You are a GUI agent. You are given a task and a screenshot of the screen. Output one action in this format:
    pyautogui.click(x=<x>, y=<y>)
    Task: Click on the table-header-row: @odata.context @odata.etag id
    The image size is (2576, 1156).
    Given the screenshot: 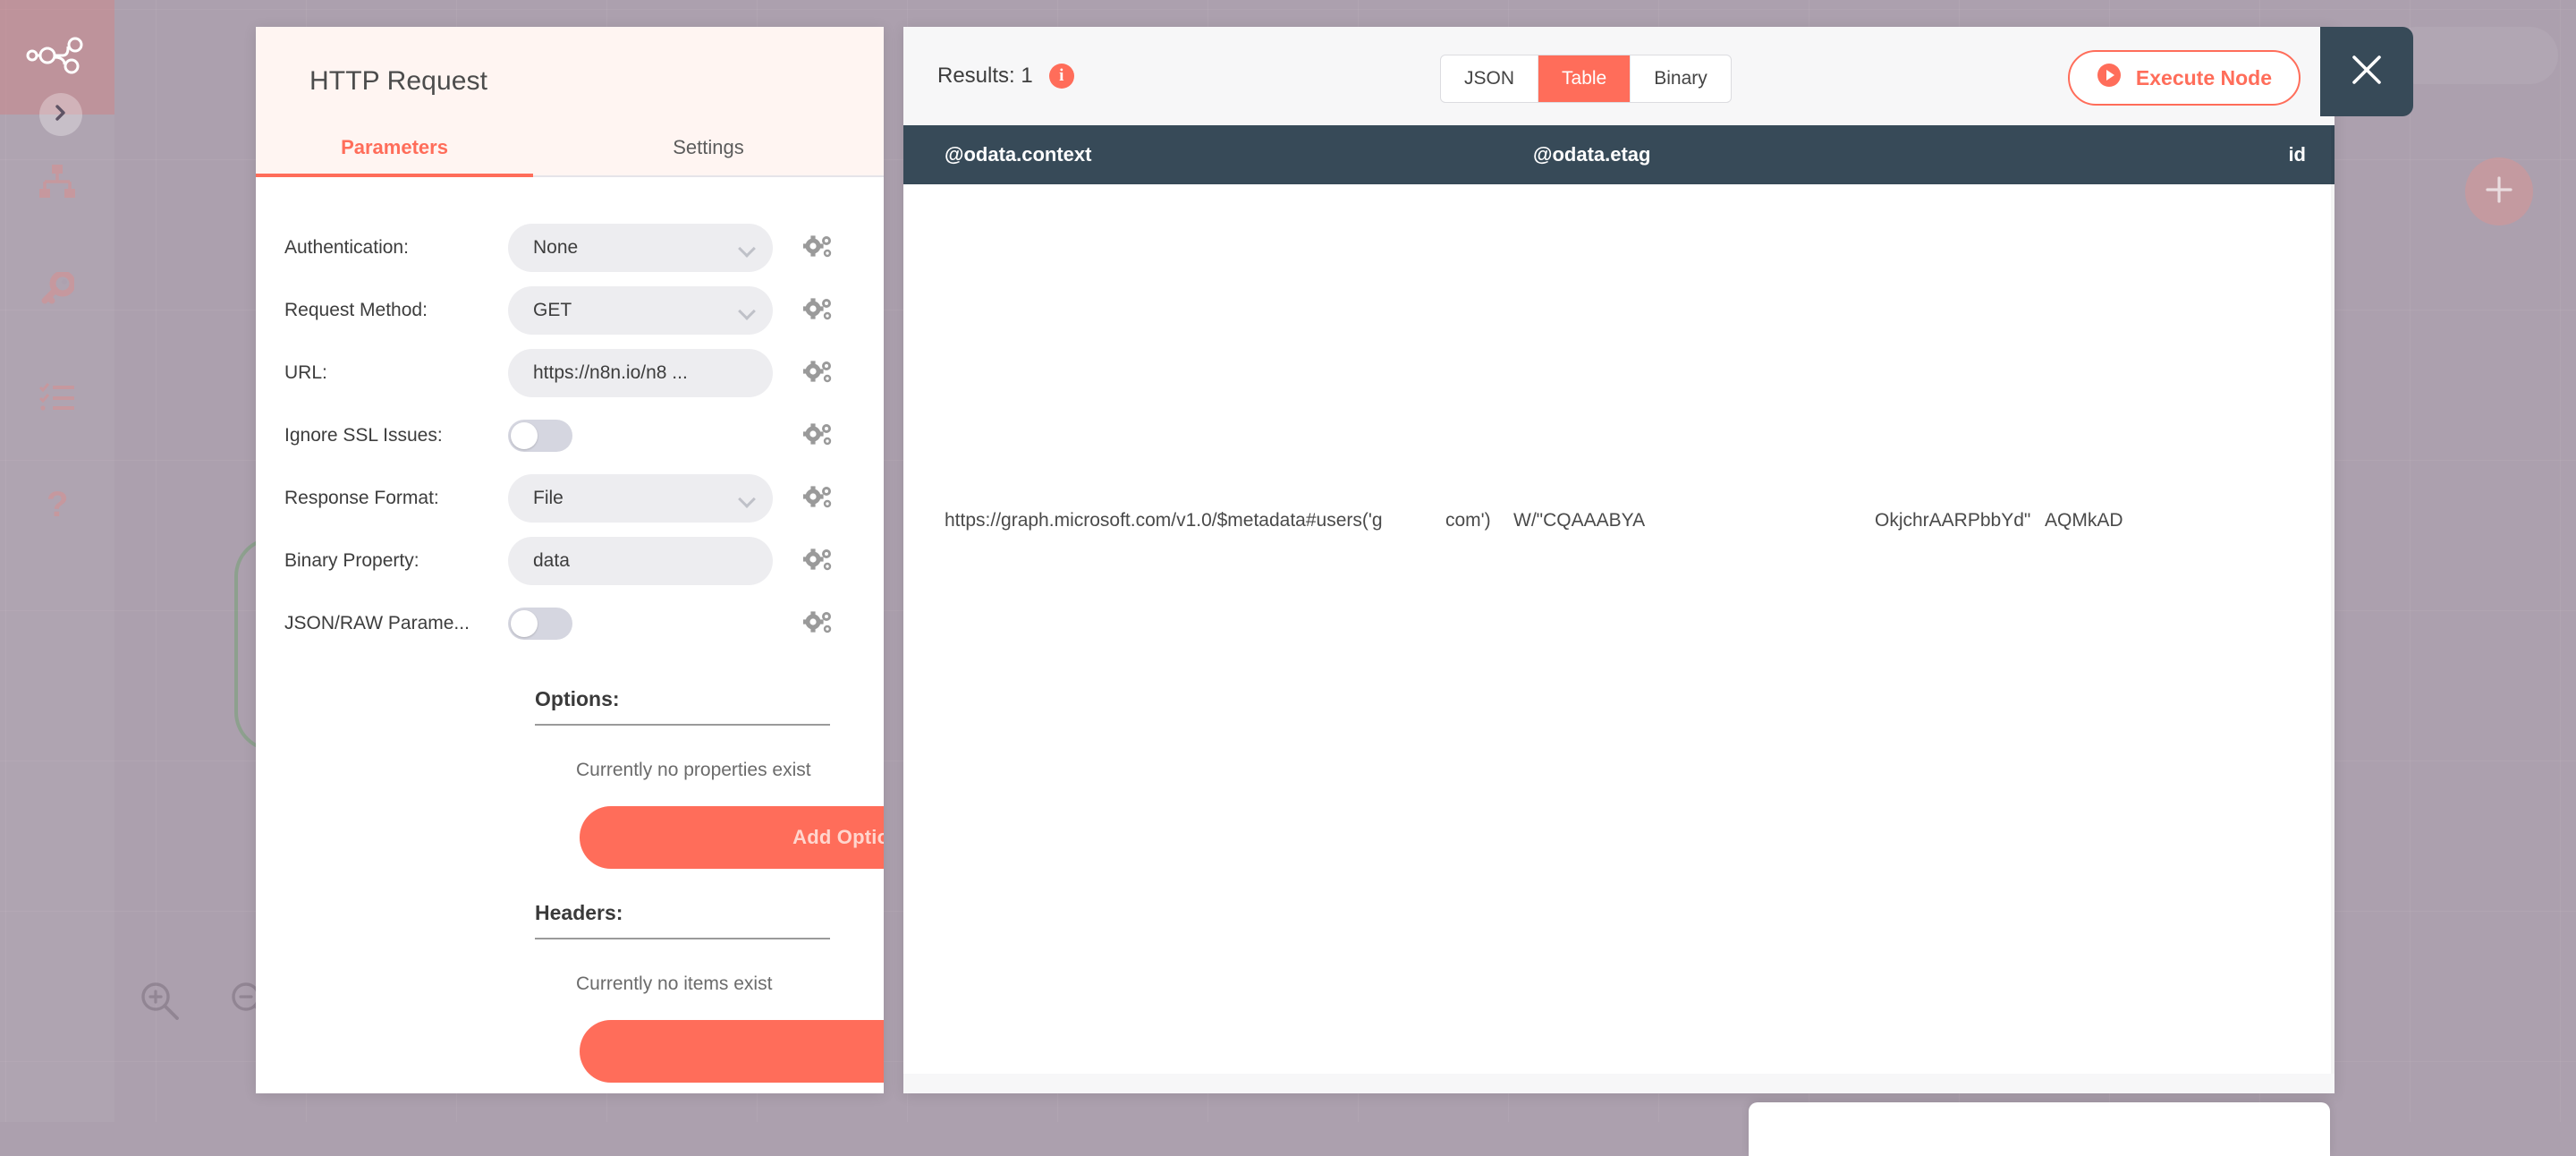 What is the action you would take?
    pyautogui.click(x=1618, y=154)
    